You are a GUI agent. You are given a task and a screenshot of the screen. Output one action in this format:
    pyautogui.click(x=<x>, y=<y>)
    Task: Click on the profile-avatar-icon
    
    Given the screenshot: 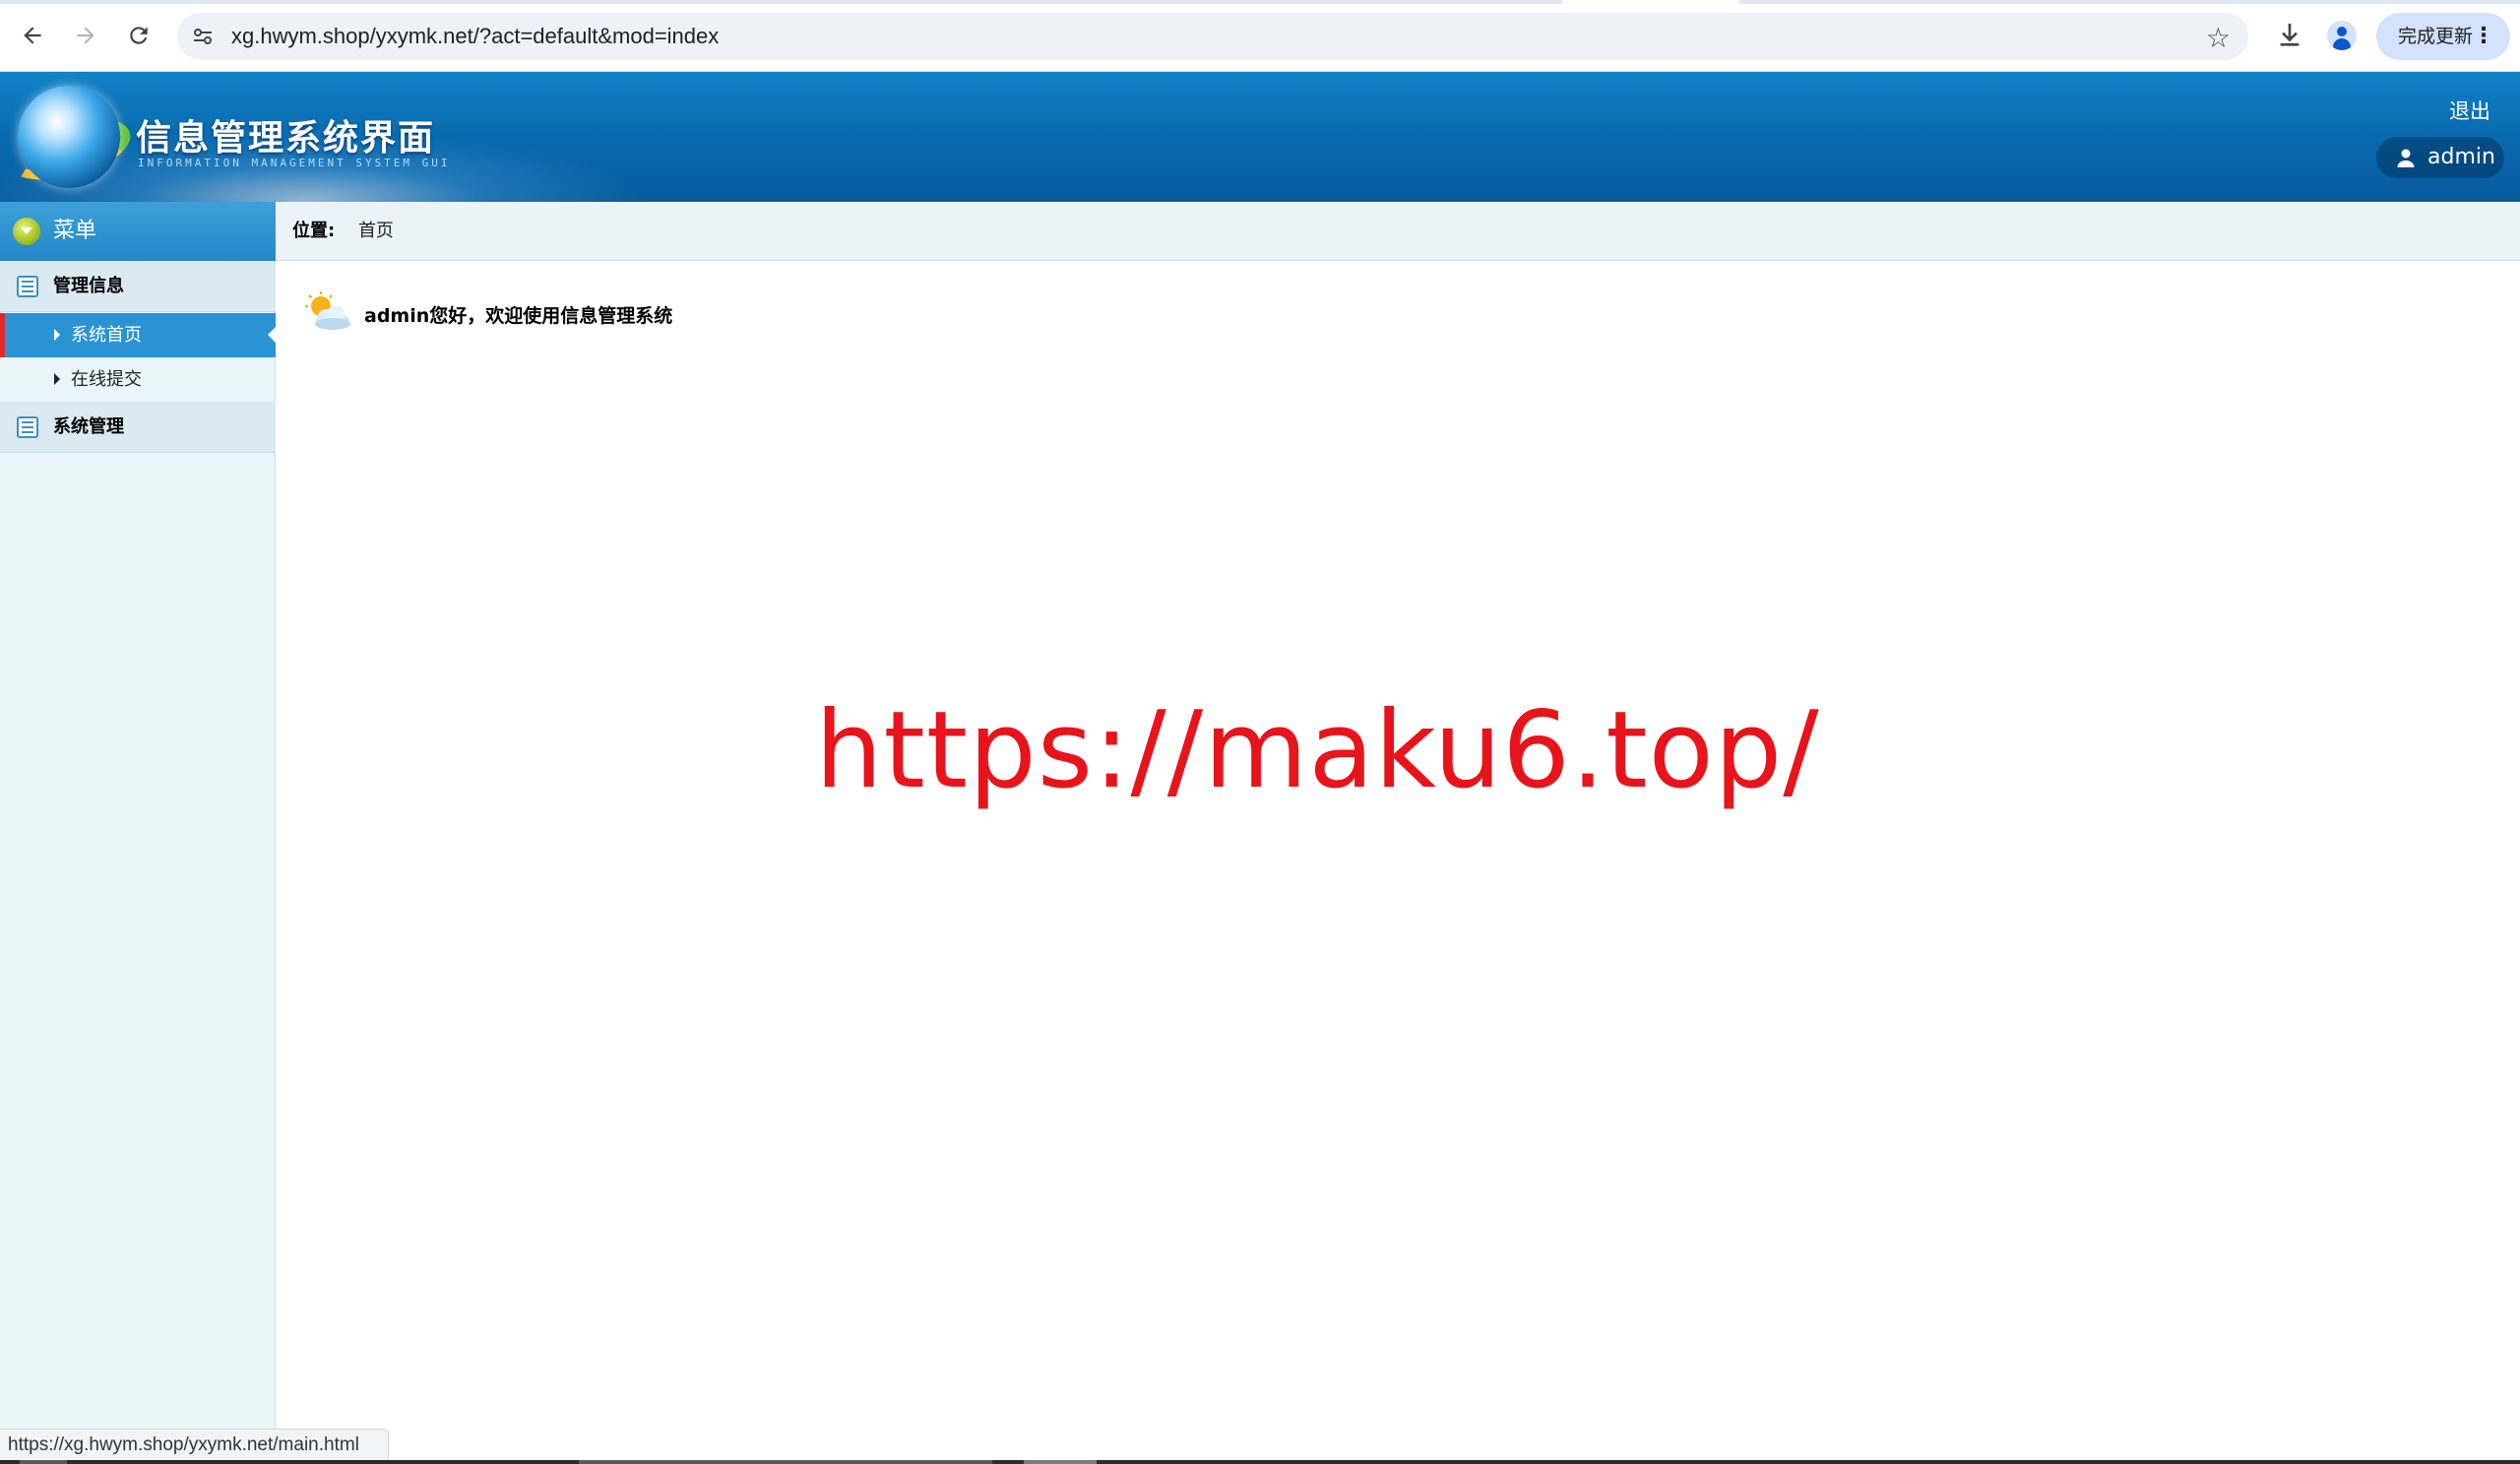 What is the action you would take?
    pyautogui.click(x=2342, y=36)
    